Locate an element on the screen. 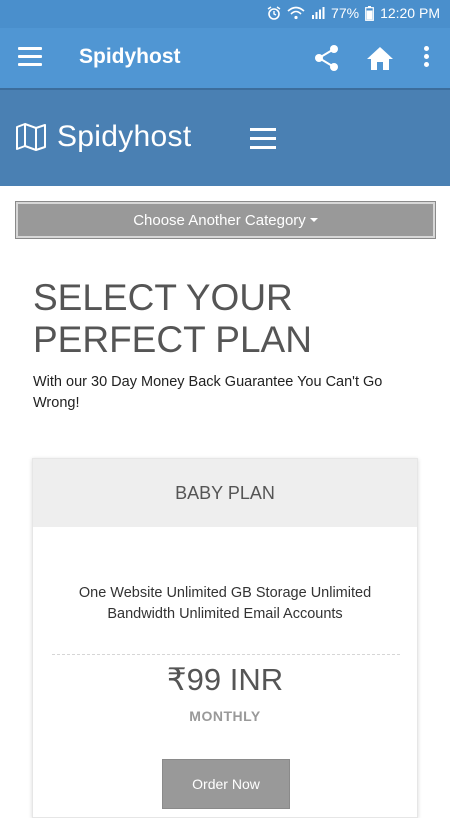 The image size is (450, 818). battery-icon is located at coordinates (369, 13).